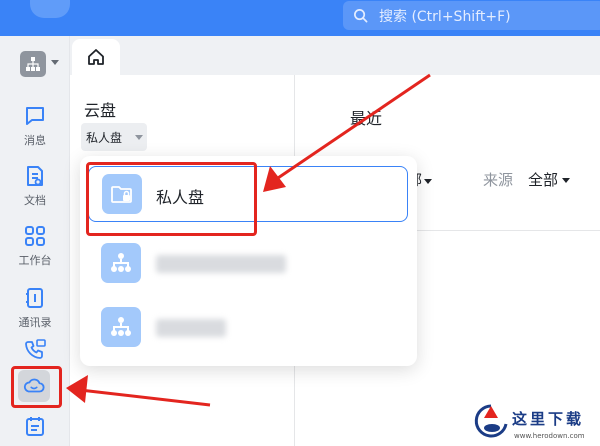  What do you see at coordinates (138, 391) in the screenshot?
I see `annotation-arrow-to-cloud-drive` at bounding box center [138, 391].